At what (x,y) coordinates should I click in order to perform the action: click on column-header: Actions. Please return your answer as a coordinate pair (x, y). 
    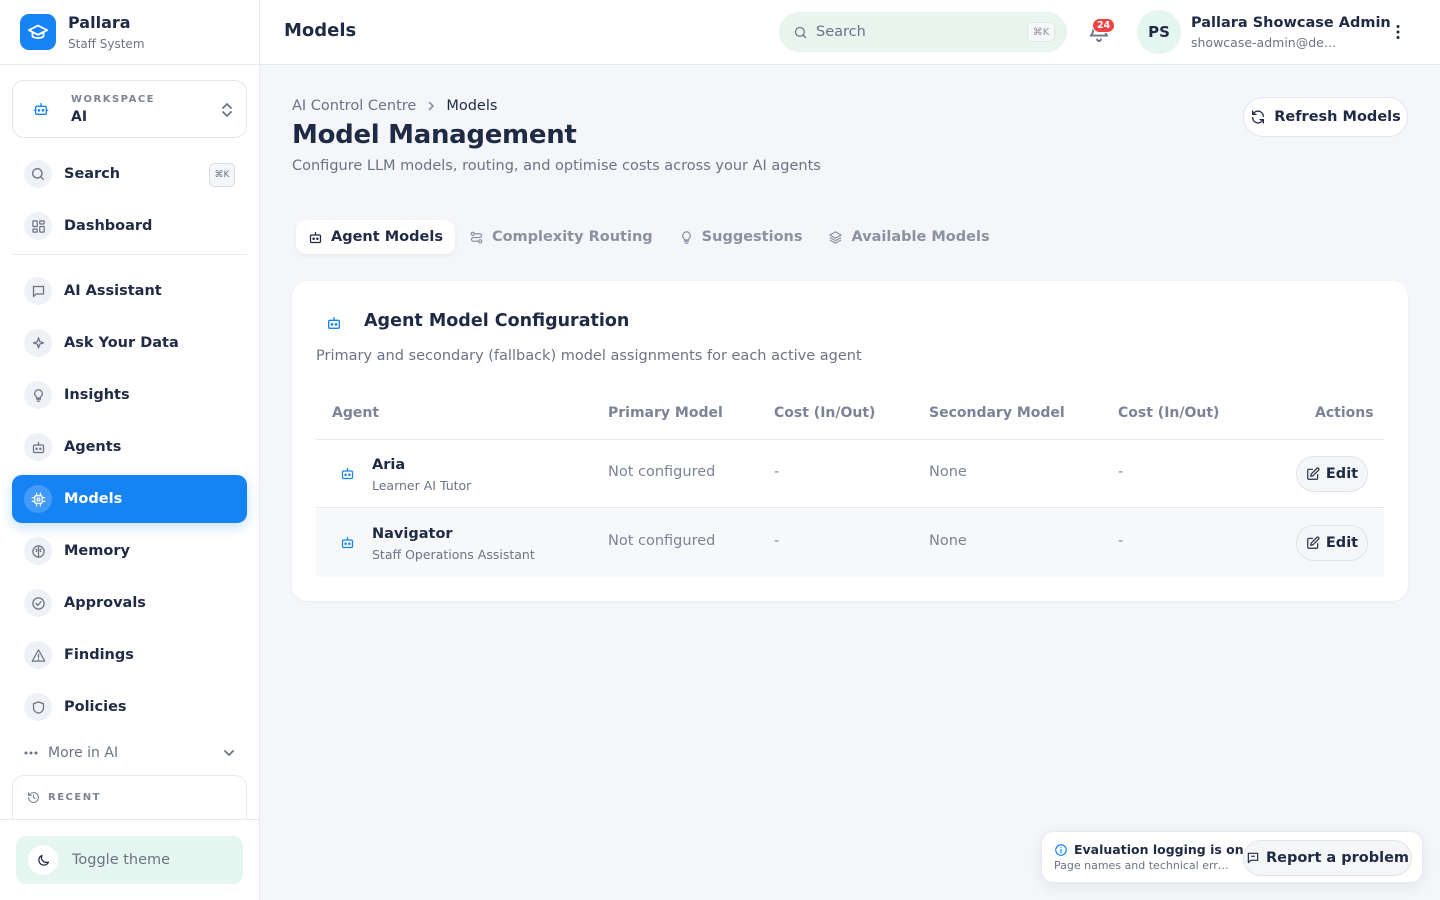
    Looking at the image, I should click on (1344, 413).